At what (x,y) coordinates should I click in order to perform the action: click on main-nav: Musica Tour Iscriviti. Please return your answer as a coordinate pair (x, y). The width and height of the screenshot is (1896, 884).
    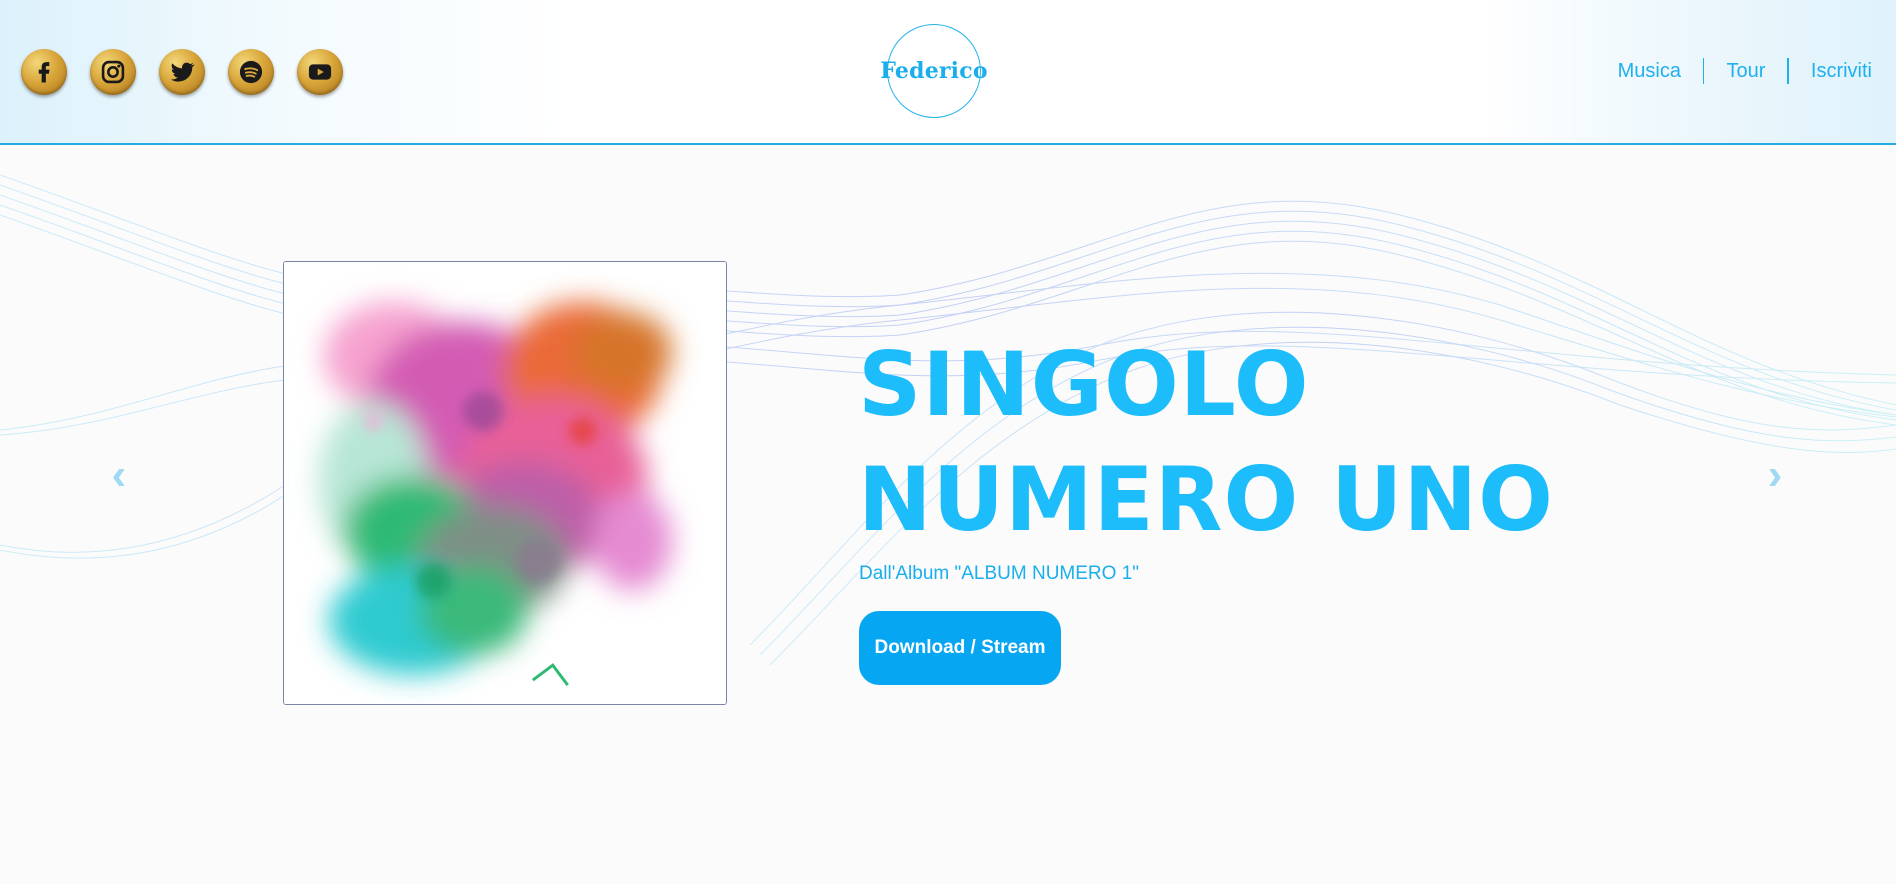
    Looking at the image, I should click on (1734, 71).